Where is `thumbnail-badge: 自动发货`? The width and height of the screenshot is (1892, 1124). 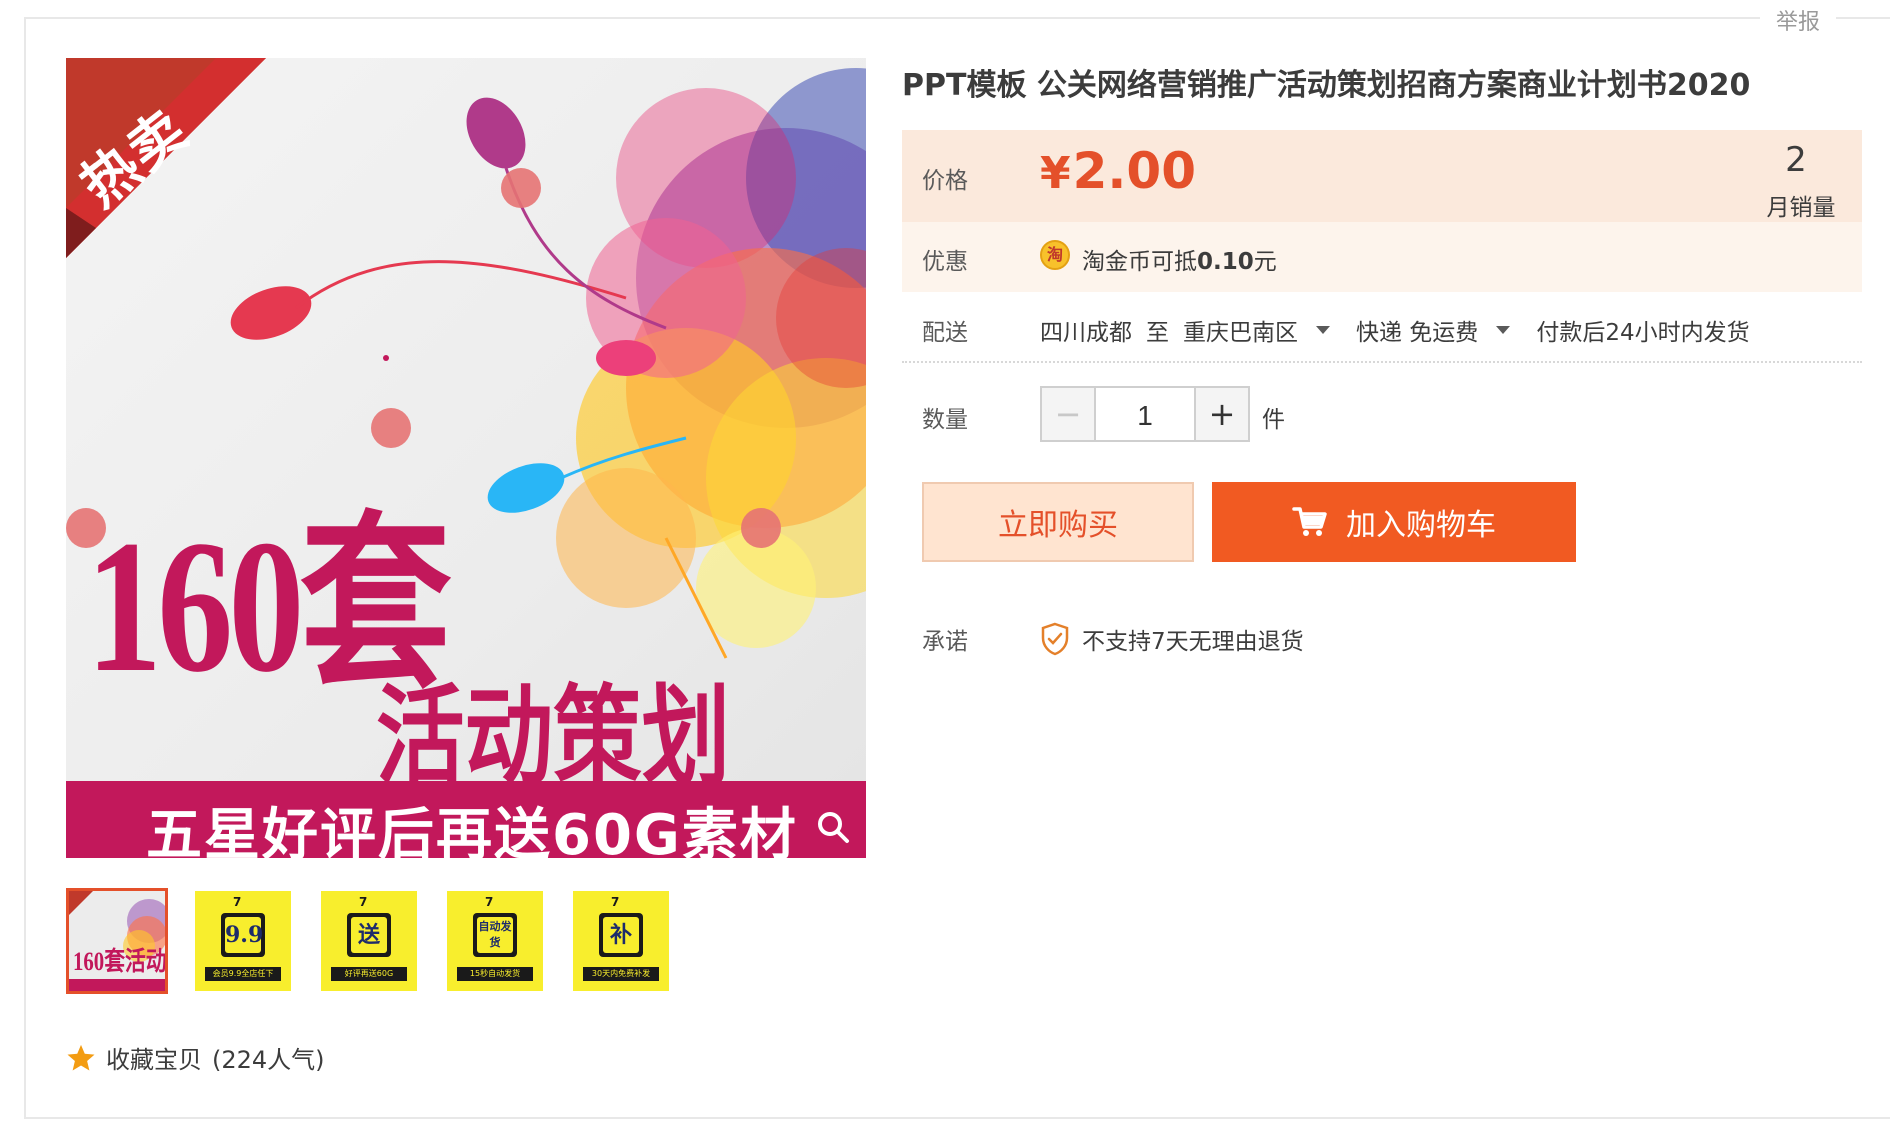 thumbnail-badge: 自动发货 is located at coordinates (495, 935).